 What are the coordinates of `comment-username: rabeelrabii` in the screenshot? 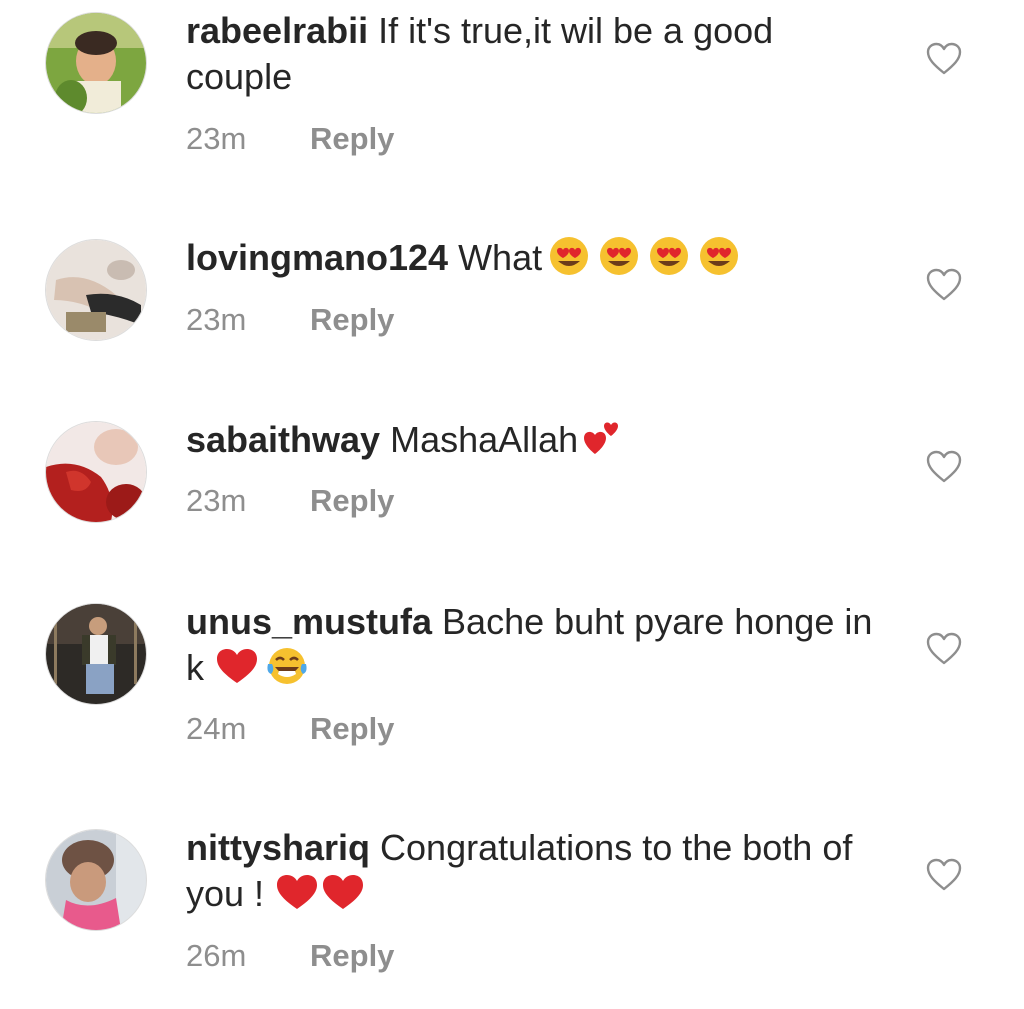 It's located at (277, 30).